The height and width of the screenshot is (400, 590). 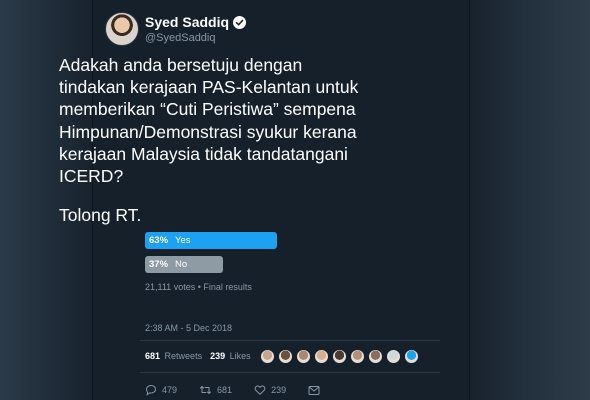 What do you see at coordinates (100, 215) in the screenshot?
I see `tweet-text-request: Tolong RT.` at bounding box center [100, 215].